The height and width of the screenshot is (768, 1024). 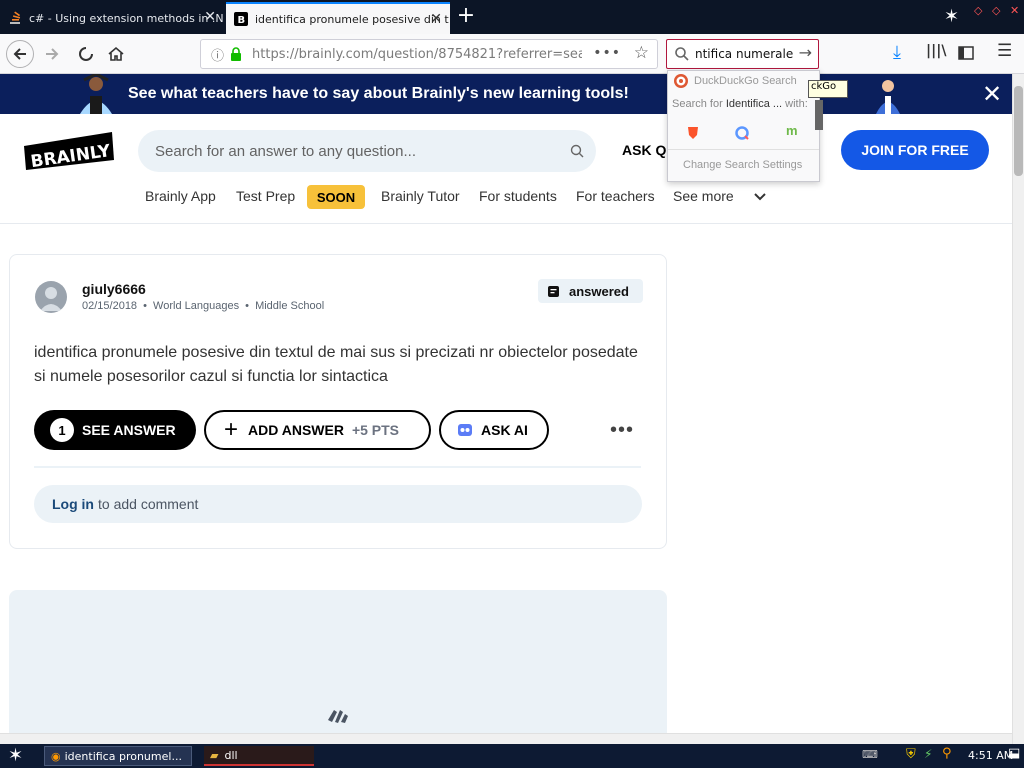 I want to click on back-arrow-icon, so click(x=19, y=54).